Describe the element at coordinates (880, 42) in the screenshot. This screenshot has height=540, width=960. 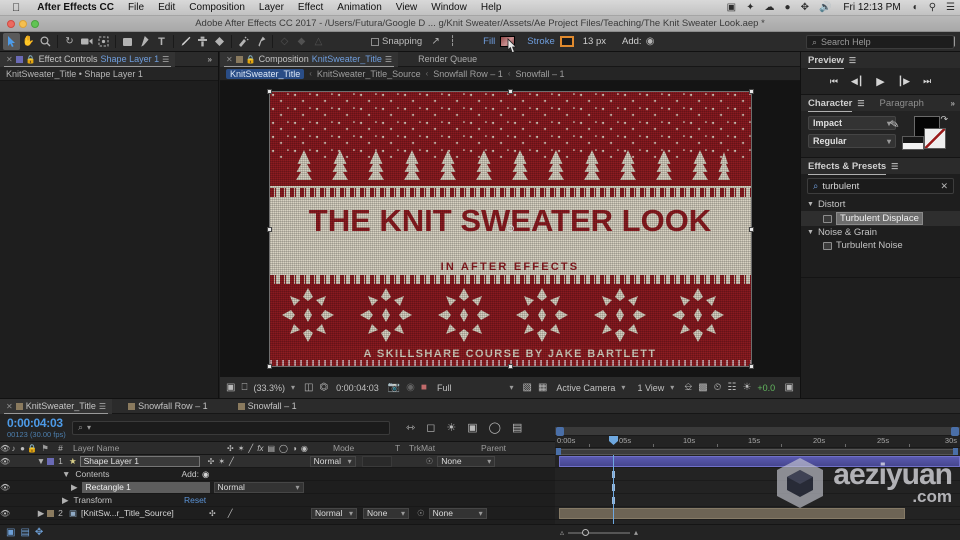
I see `search-help-input: ⌕ Search Help` at that location.